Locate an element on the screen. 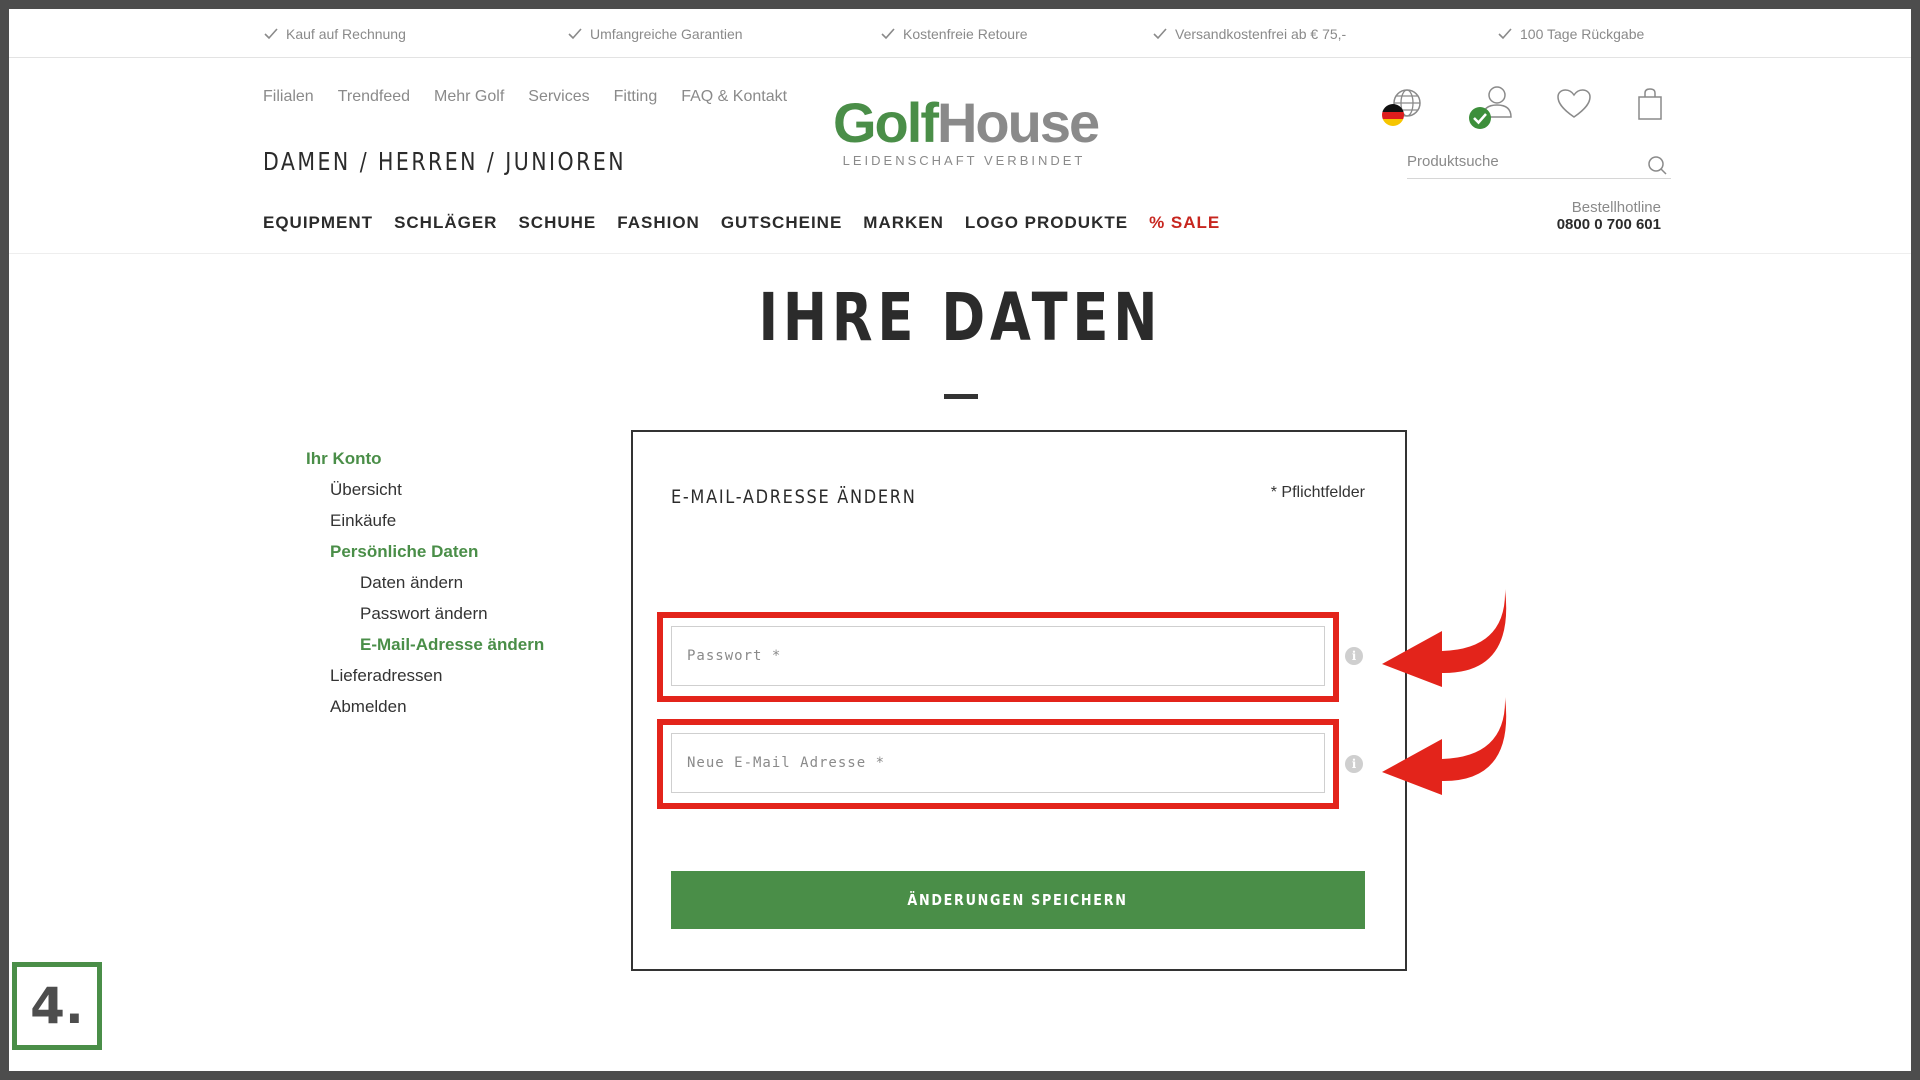  header-icons is located at coordinates (1525, 110).